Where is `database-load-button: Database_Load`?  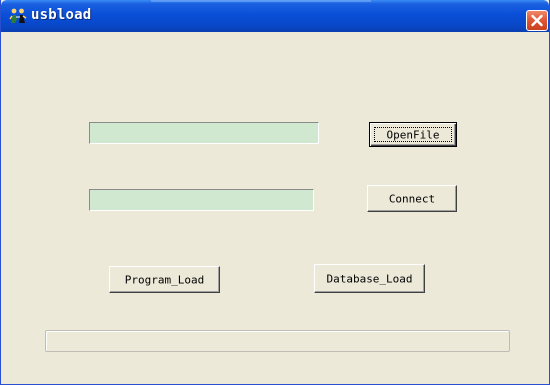 database-load-button: Database_Load is located at coordinates (369, 278).